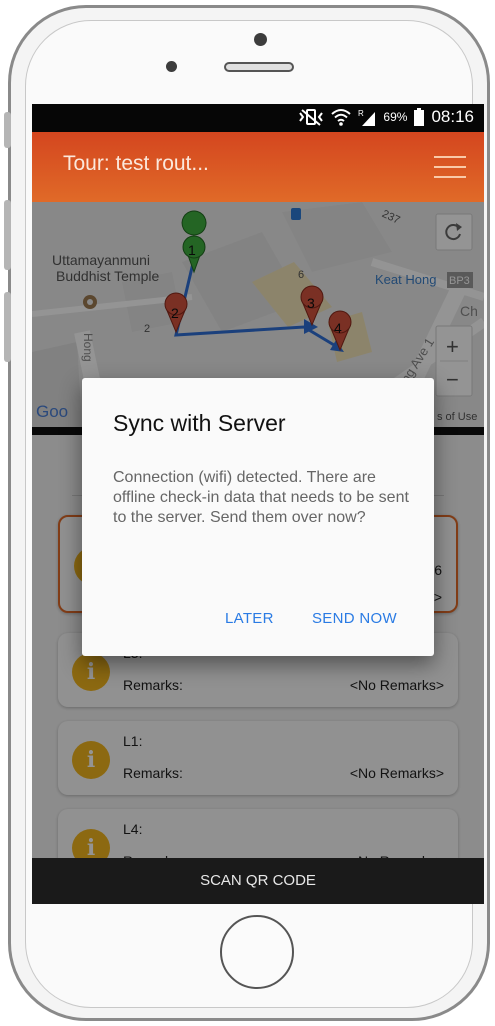  What do you see at coordinates (257, 952) in the screenshot?
I see `home-button` at bounding box center [257, 952].